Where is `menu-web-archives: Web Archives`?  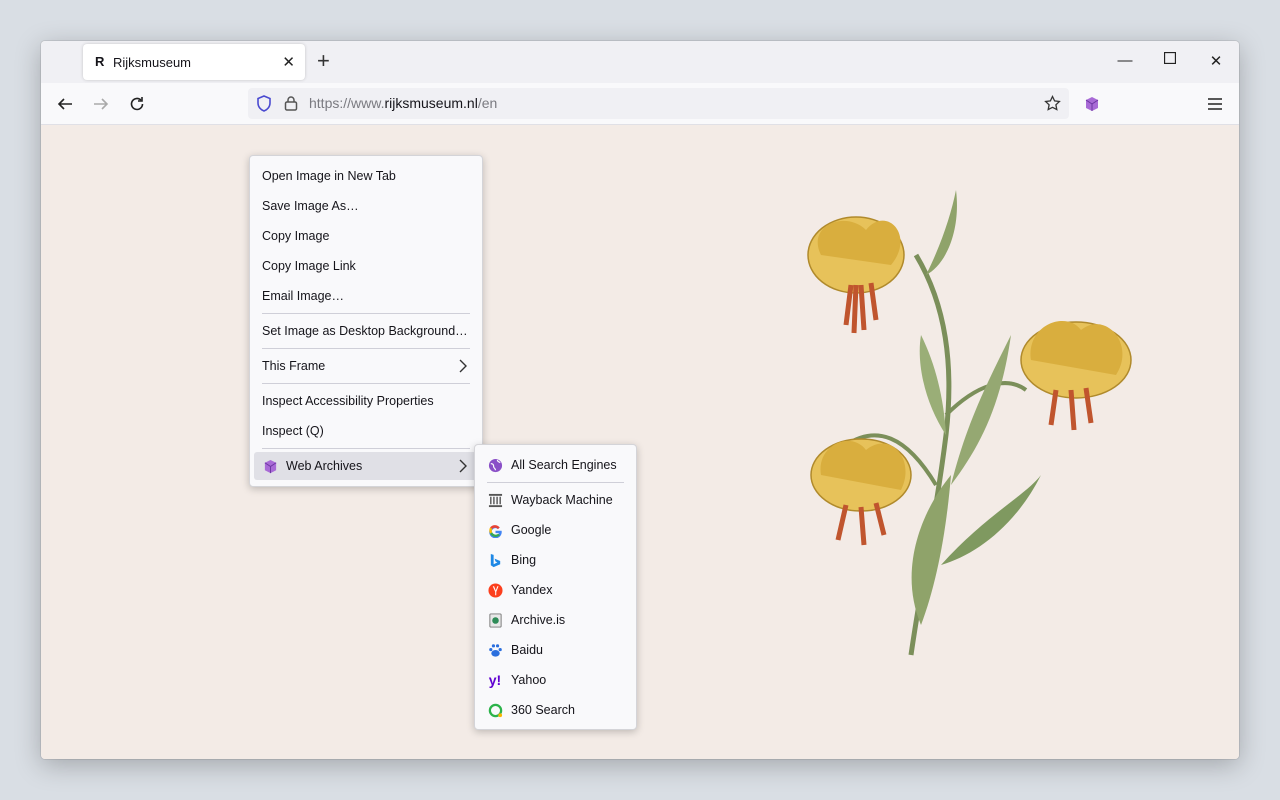
menu-web-archives: Web Archives is located at coordinates (366, 466).